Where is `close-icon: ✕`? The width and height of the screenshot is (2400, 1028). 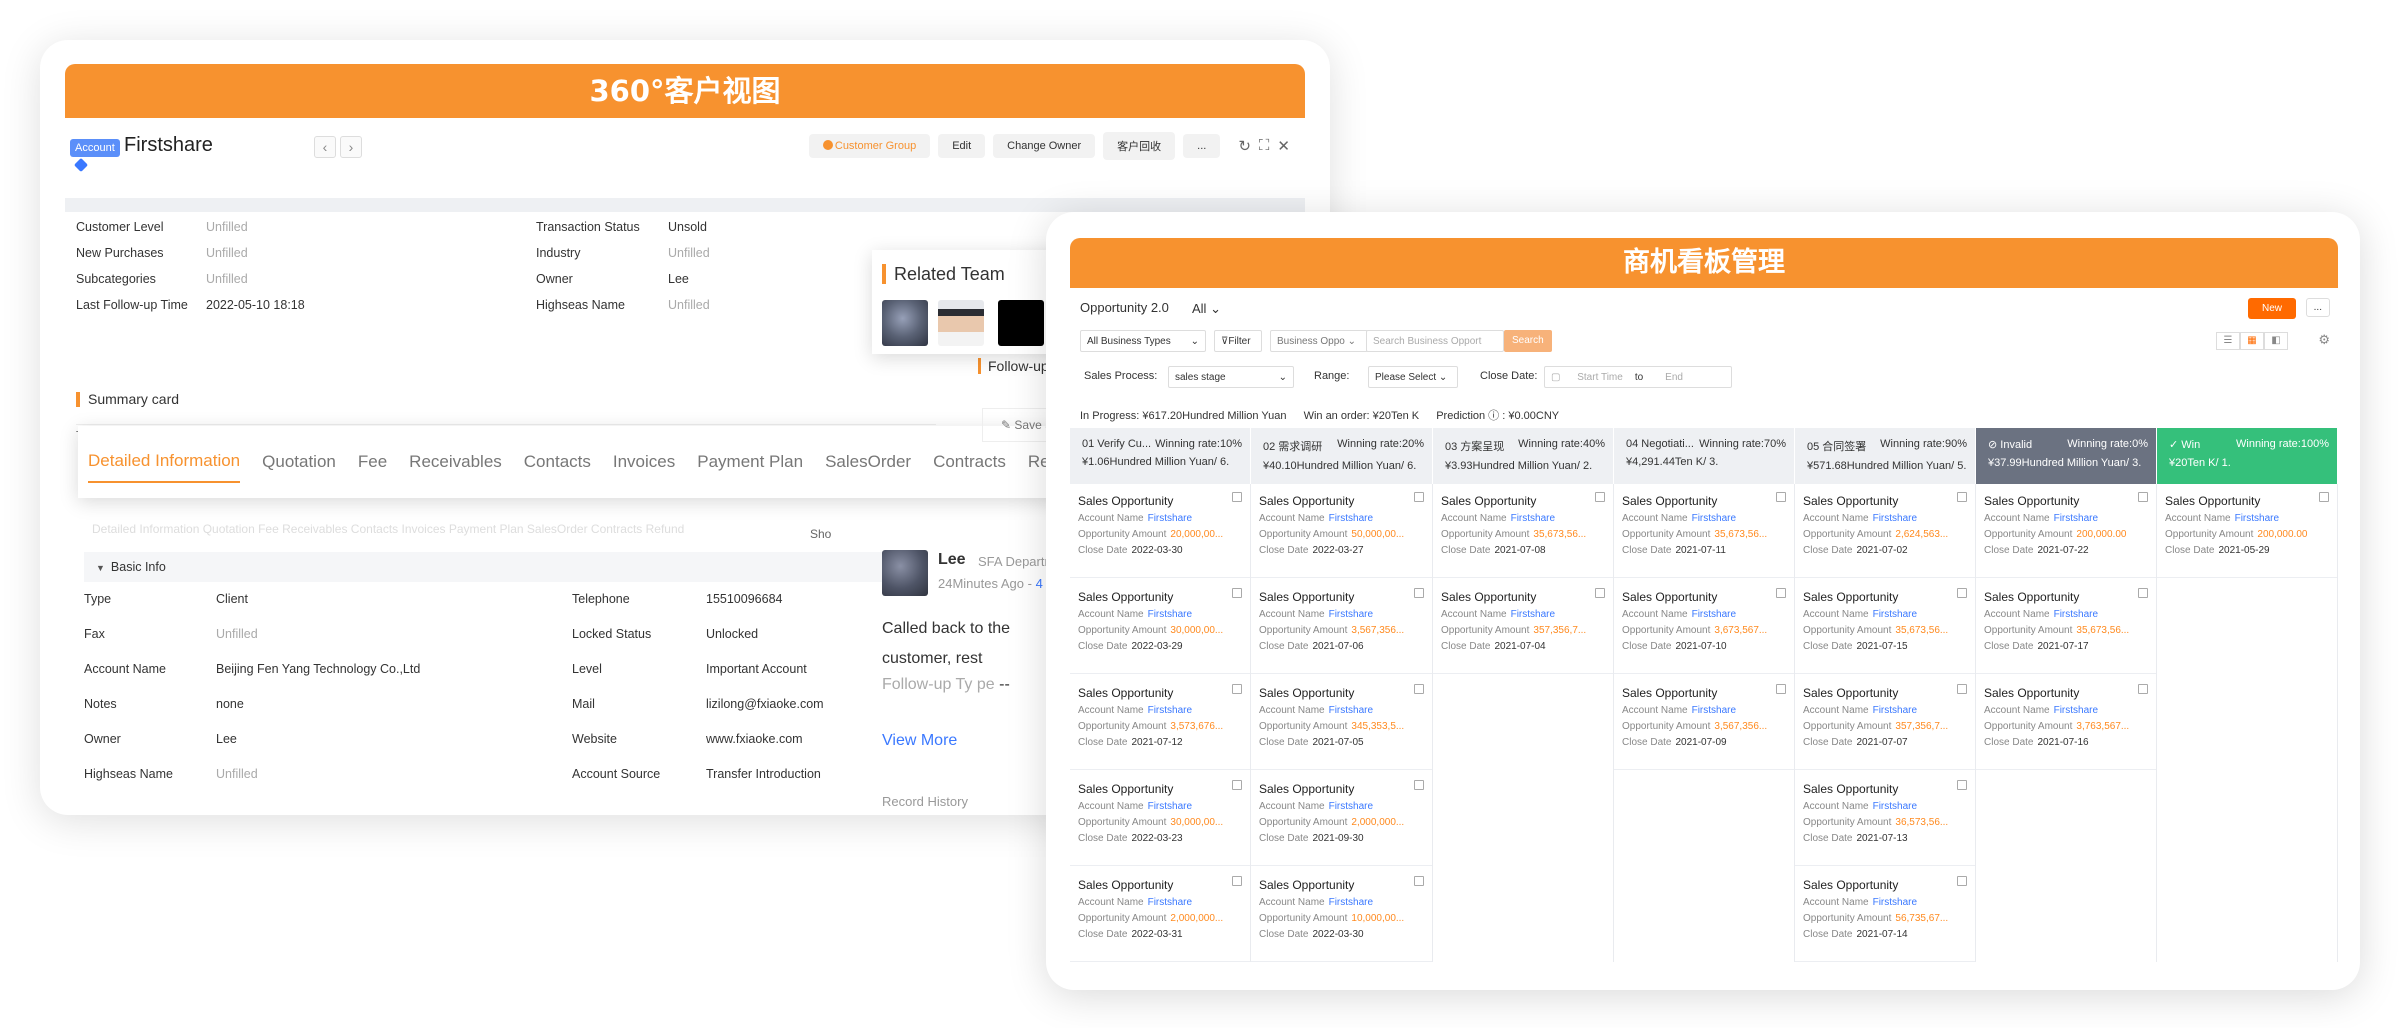
close-icon: ✕ is located at coordinates (1283, 146).